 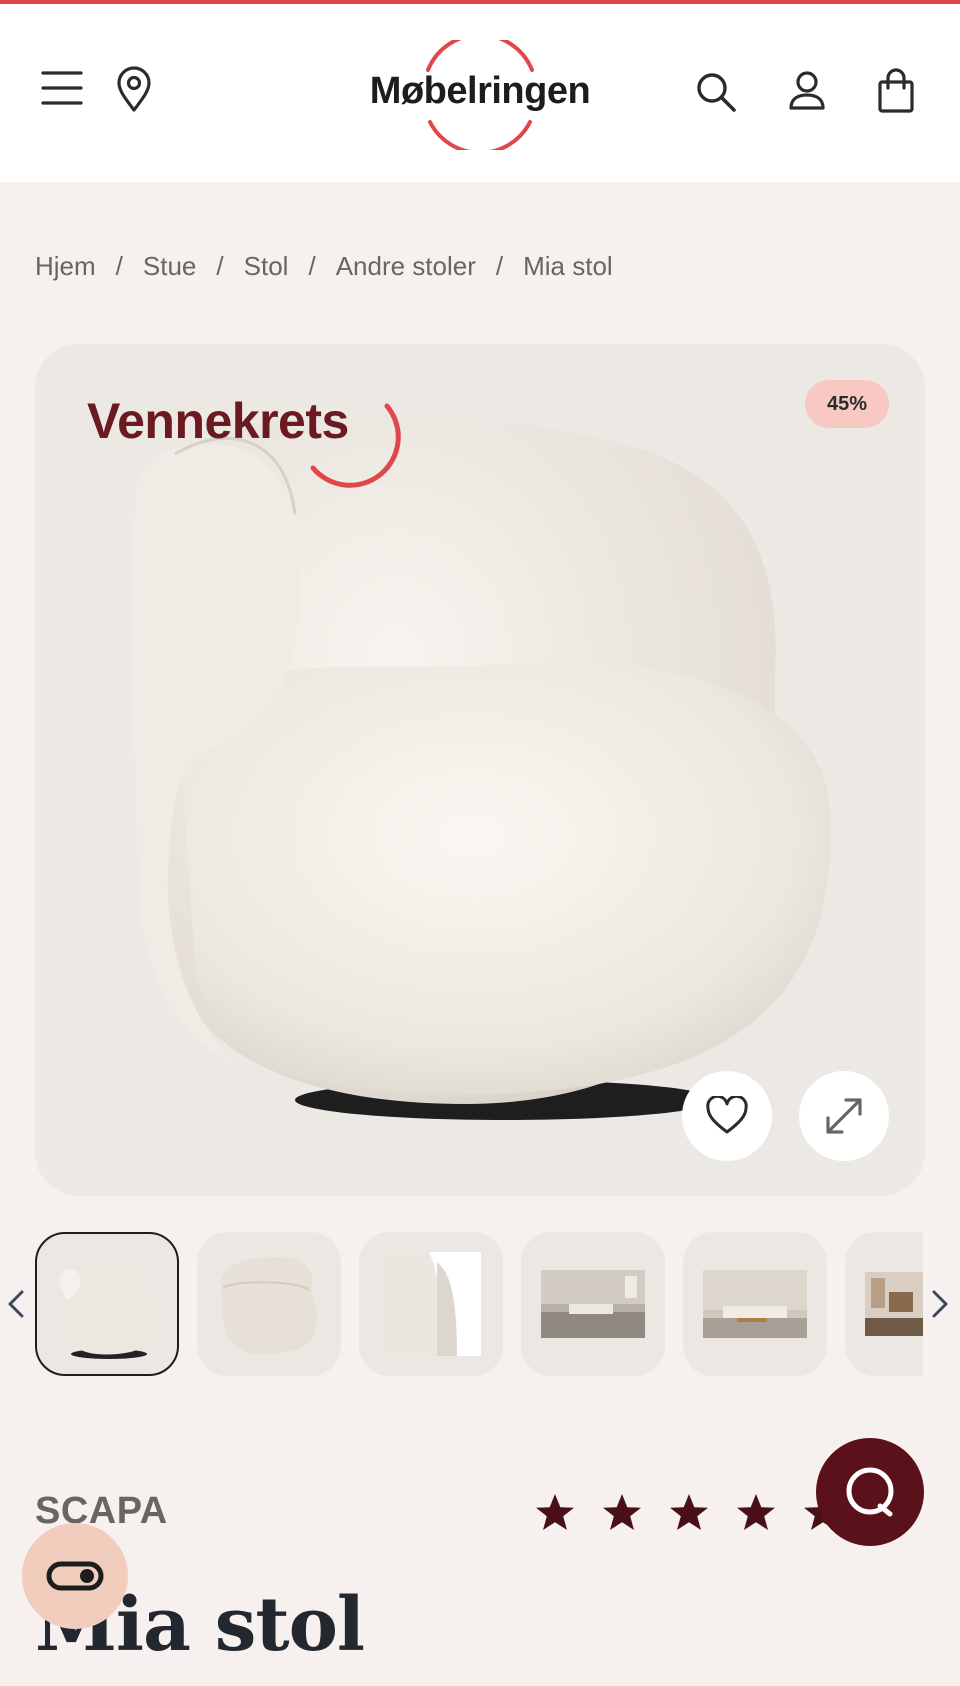 I want to click on chat-button, so click(x=870, y=1492).